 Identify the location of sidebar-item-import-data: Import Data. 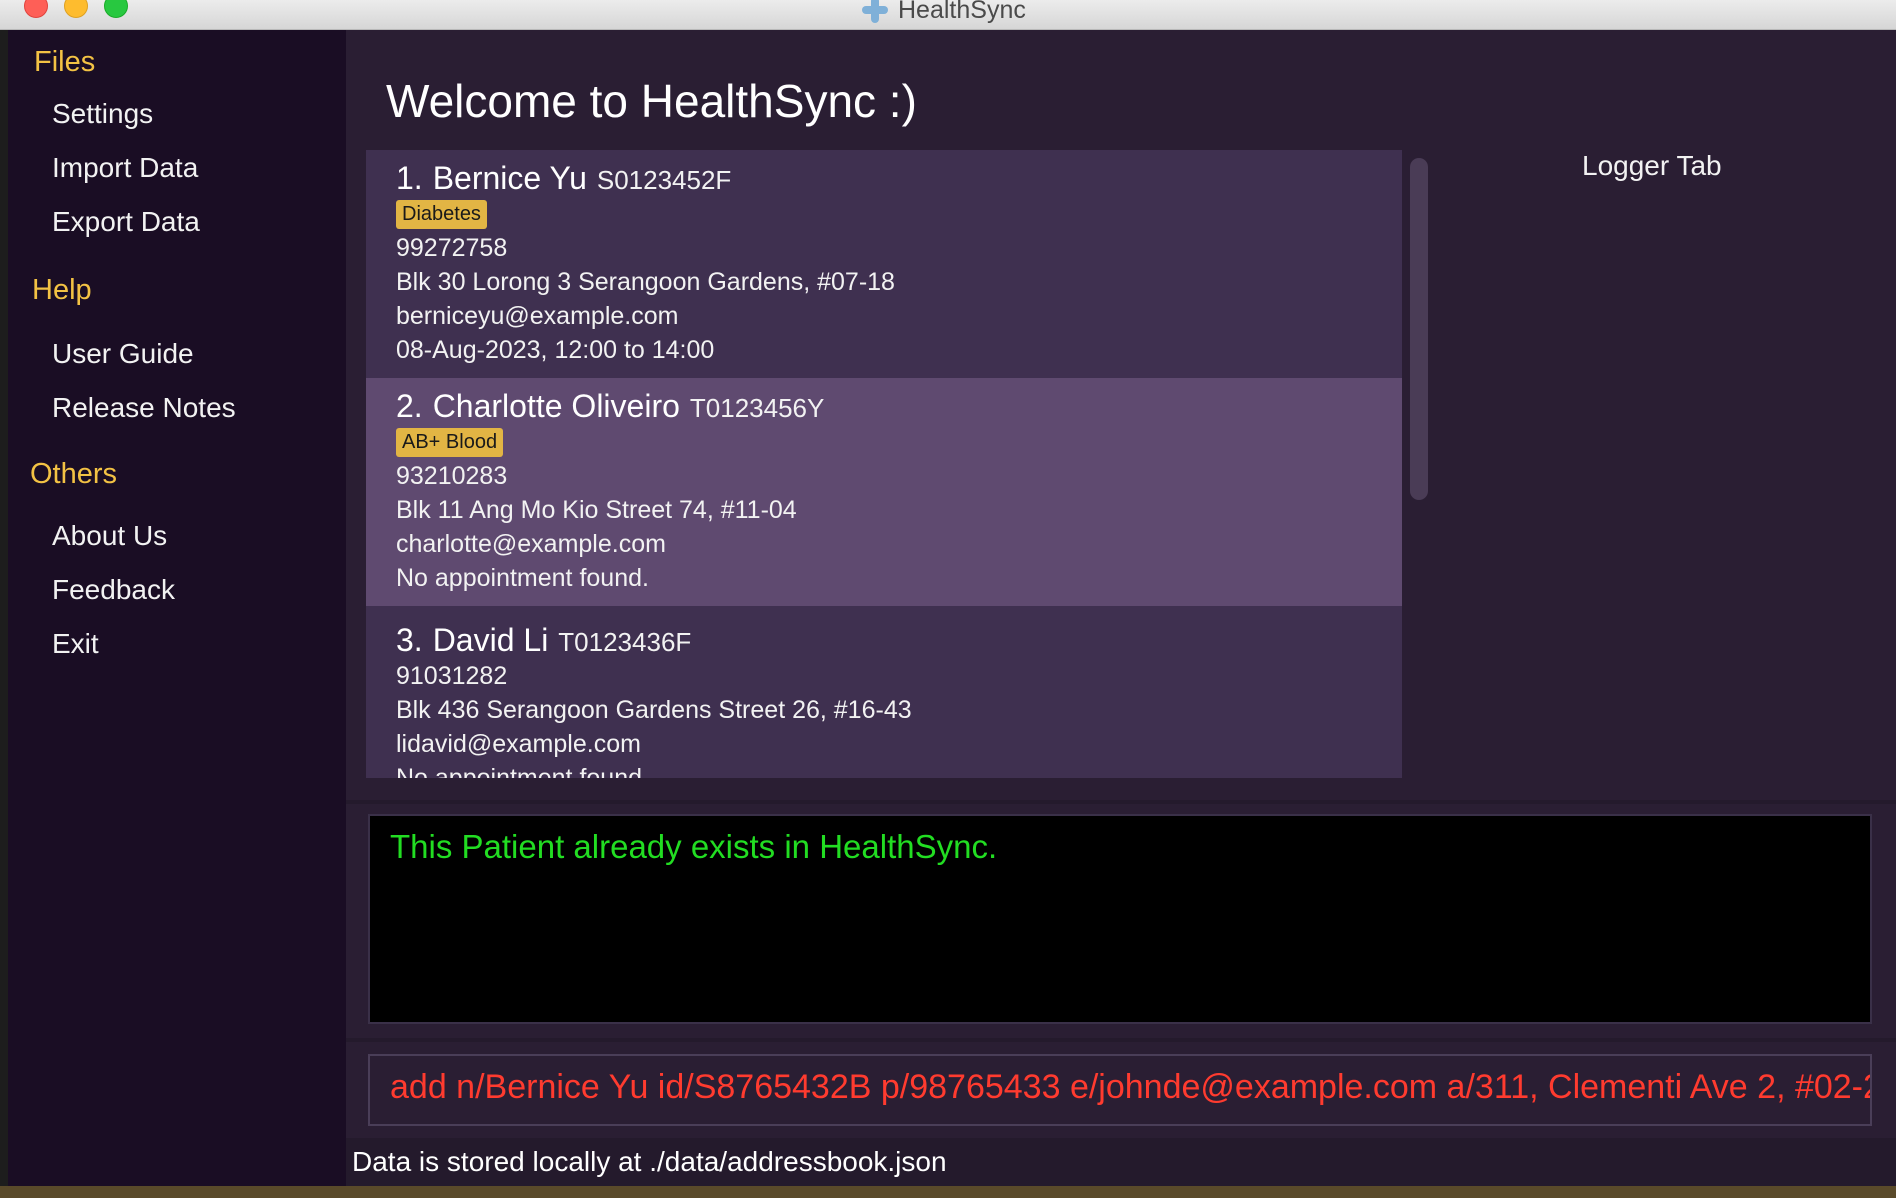
(125, 168).